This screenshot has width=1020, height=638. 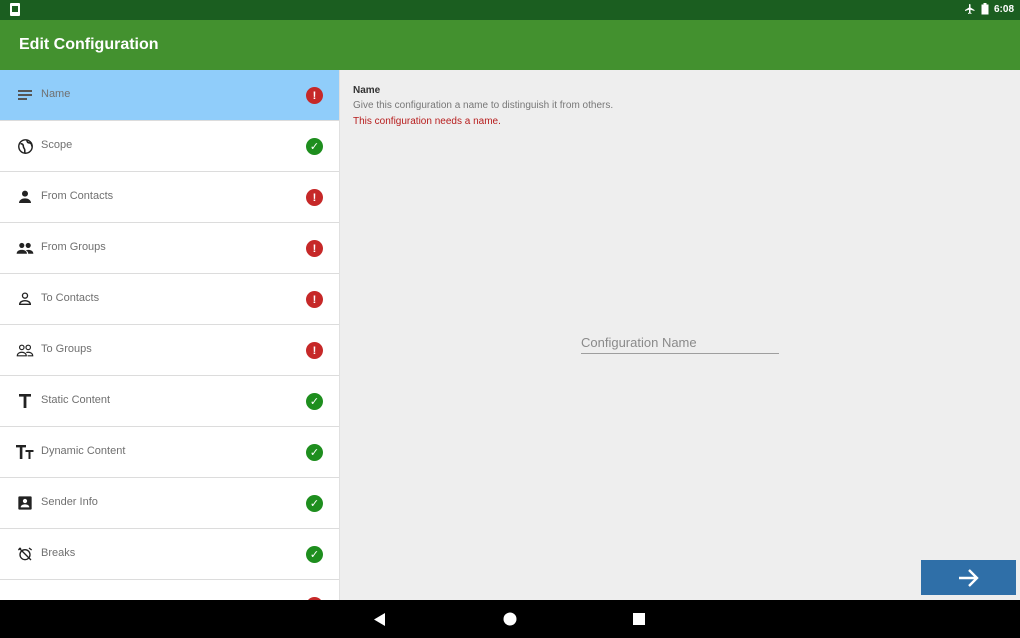 I want to click on sidebar-item-from-groups: From Groups !, so click(x=169, y=248).